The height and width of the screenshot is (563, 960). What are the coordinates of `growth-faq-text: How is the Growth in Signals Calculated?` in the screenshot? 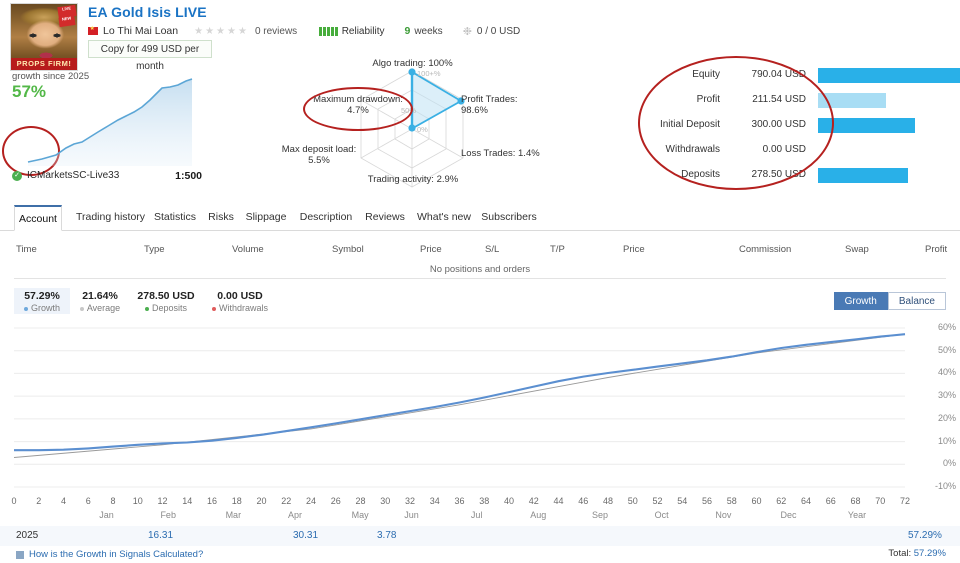 It's located at (116, 554).